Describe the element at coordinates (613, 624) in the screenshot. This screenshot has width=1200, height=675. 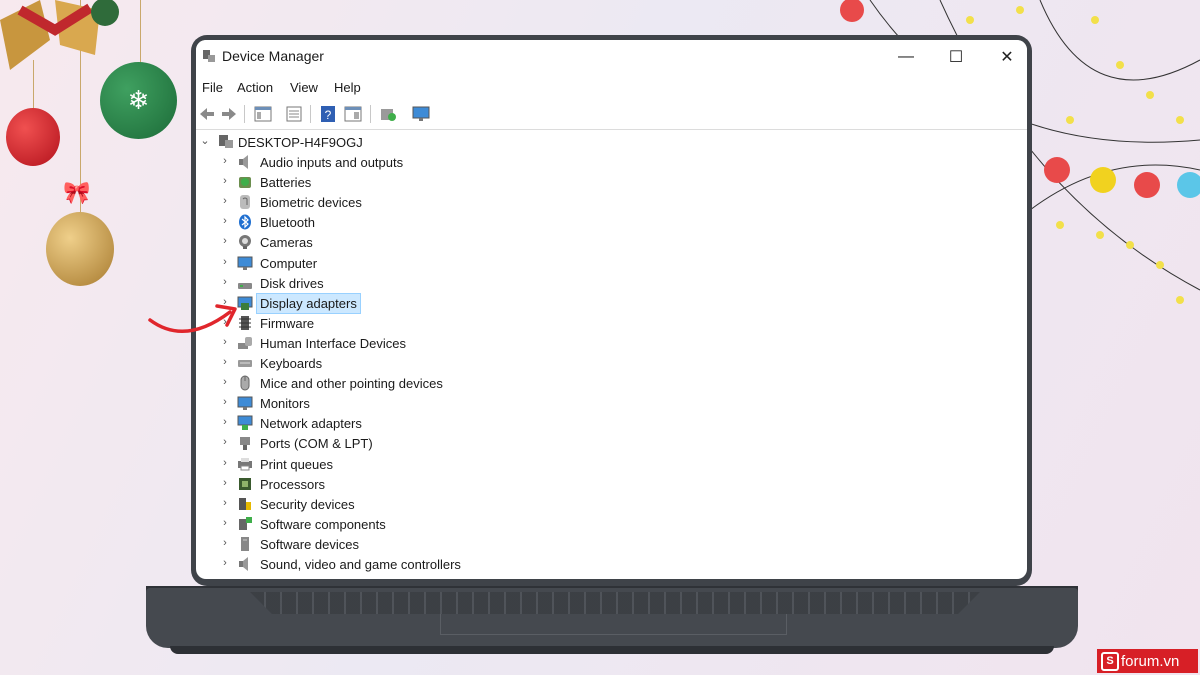
I see `laptop-trackpad` at that location.